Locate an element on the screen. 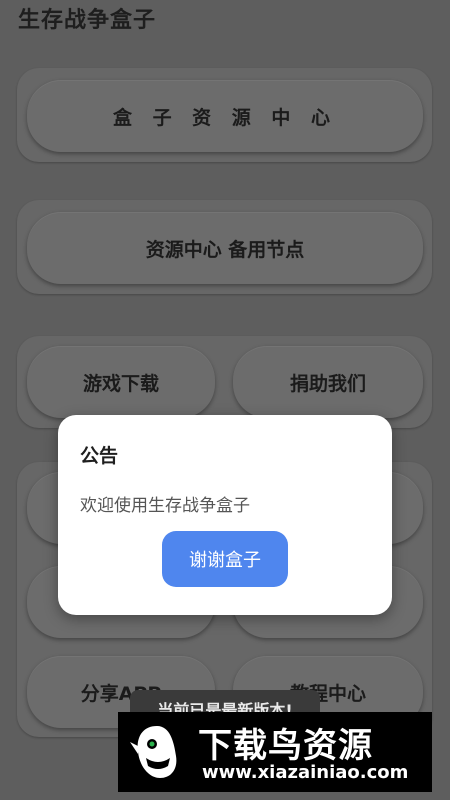 This screenshot has width=450, height=800. backup-node-label: 资源中心 备用节点 is located at coordinates (225, 249).